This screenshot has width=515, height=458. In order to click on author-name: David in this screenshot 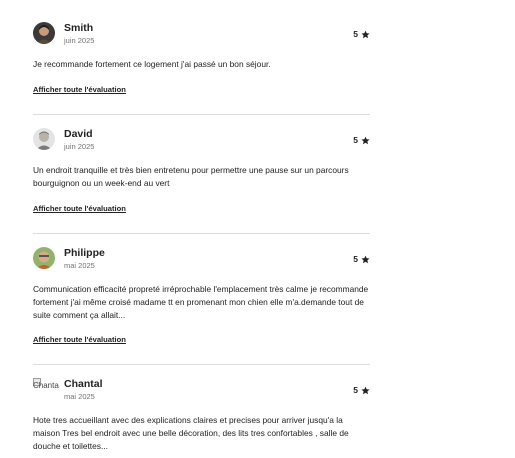, I will do `click(78, 134)`.